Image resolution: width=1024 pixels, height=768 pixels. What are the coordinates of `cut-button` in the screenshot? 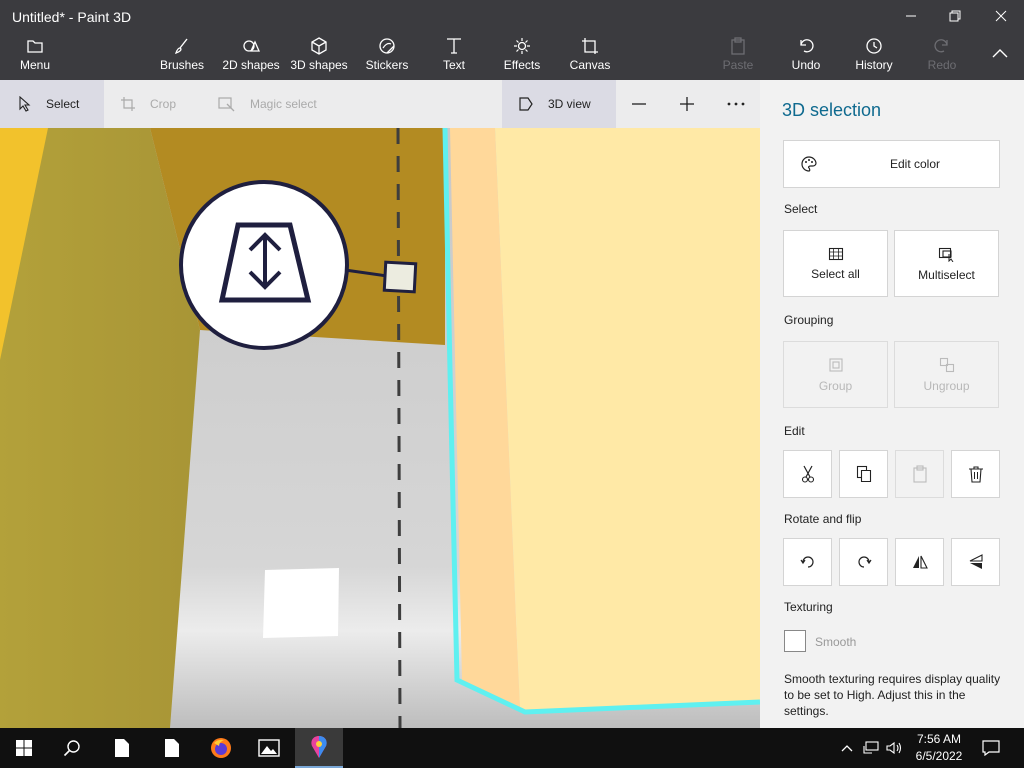 It's located at (807, 474).